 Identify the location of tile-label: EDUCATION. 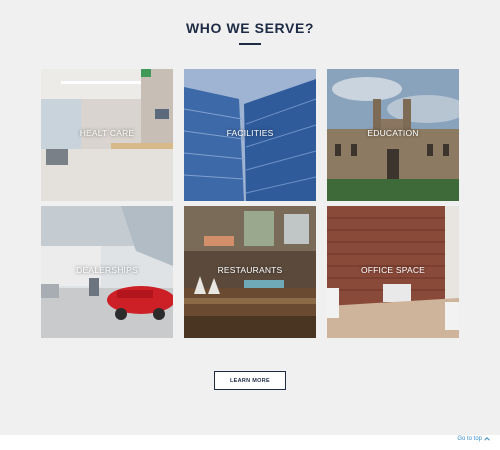
(393, 133).